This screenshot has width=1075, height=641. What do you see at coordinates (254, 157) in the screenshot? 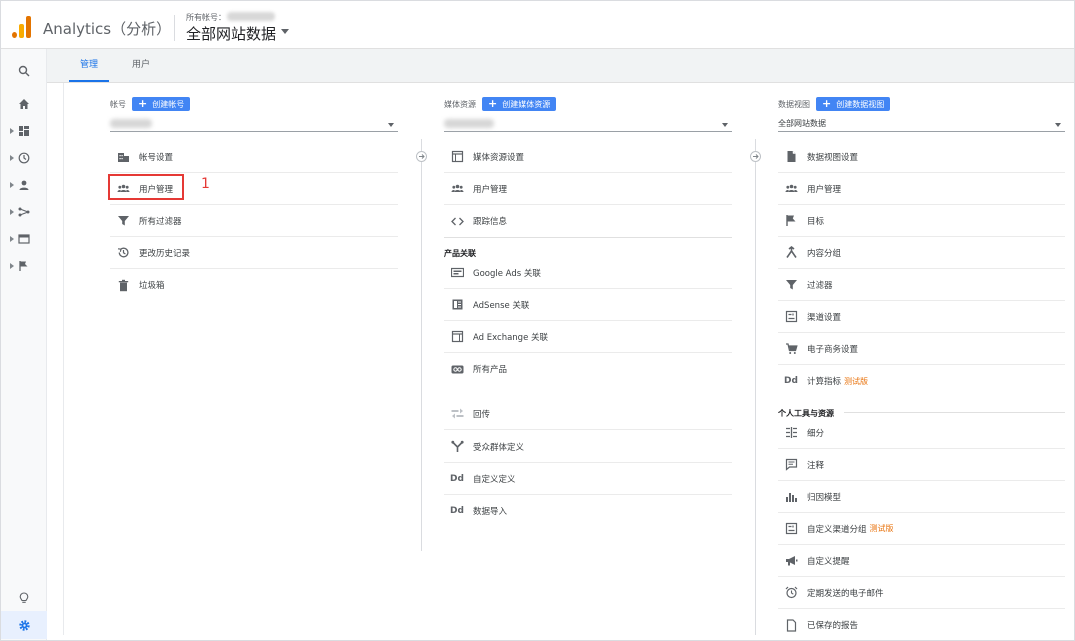
I see `account-settings-item: 帐号设置` at bounding box center [254, 157].